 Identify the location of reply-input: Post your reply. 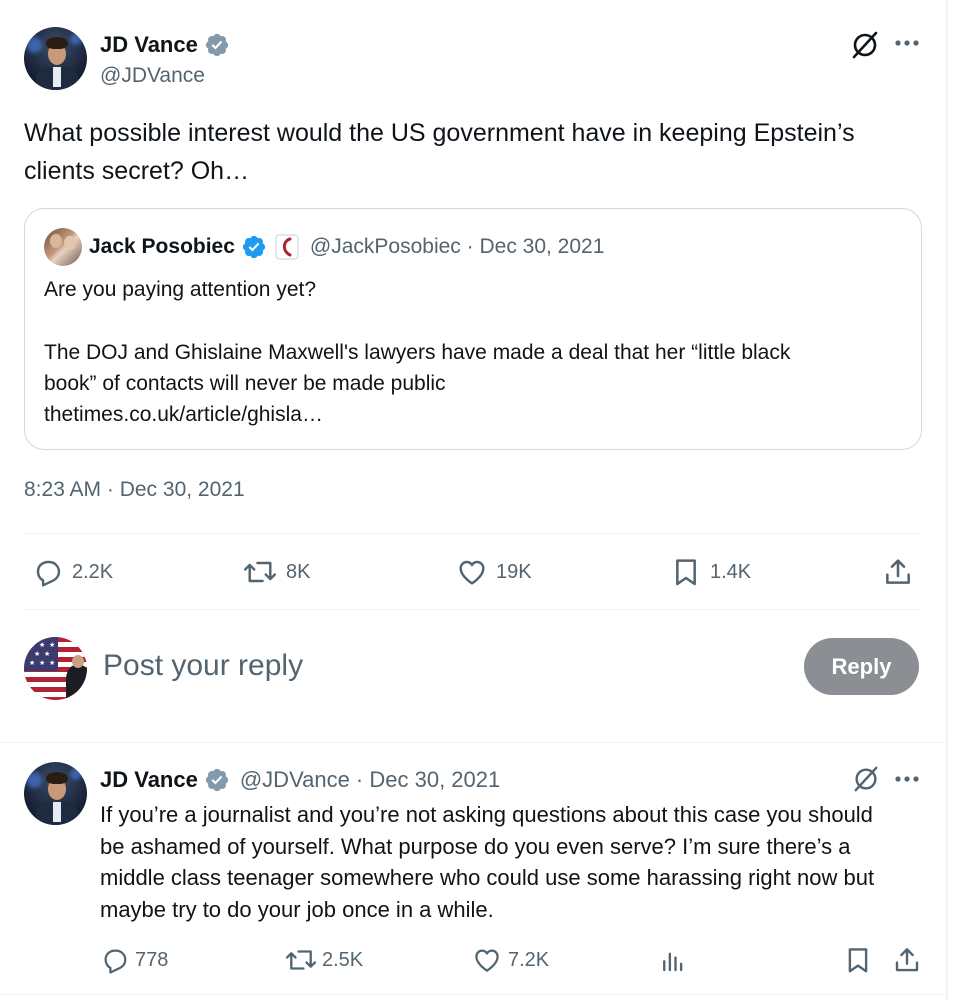
(203, 666).